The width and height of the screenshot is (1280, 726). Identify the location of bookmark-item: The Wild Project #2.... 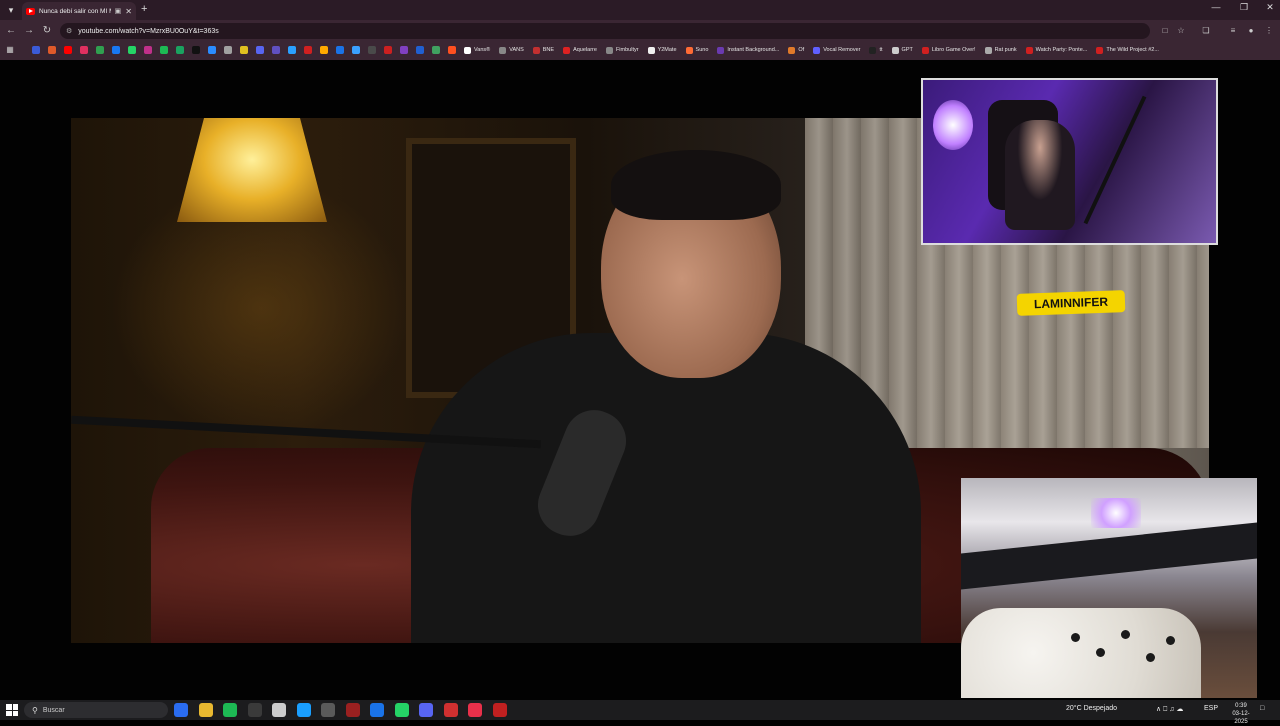
(1127, 50).